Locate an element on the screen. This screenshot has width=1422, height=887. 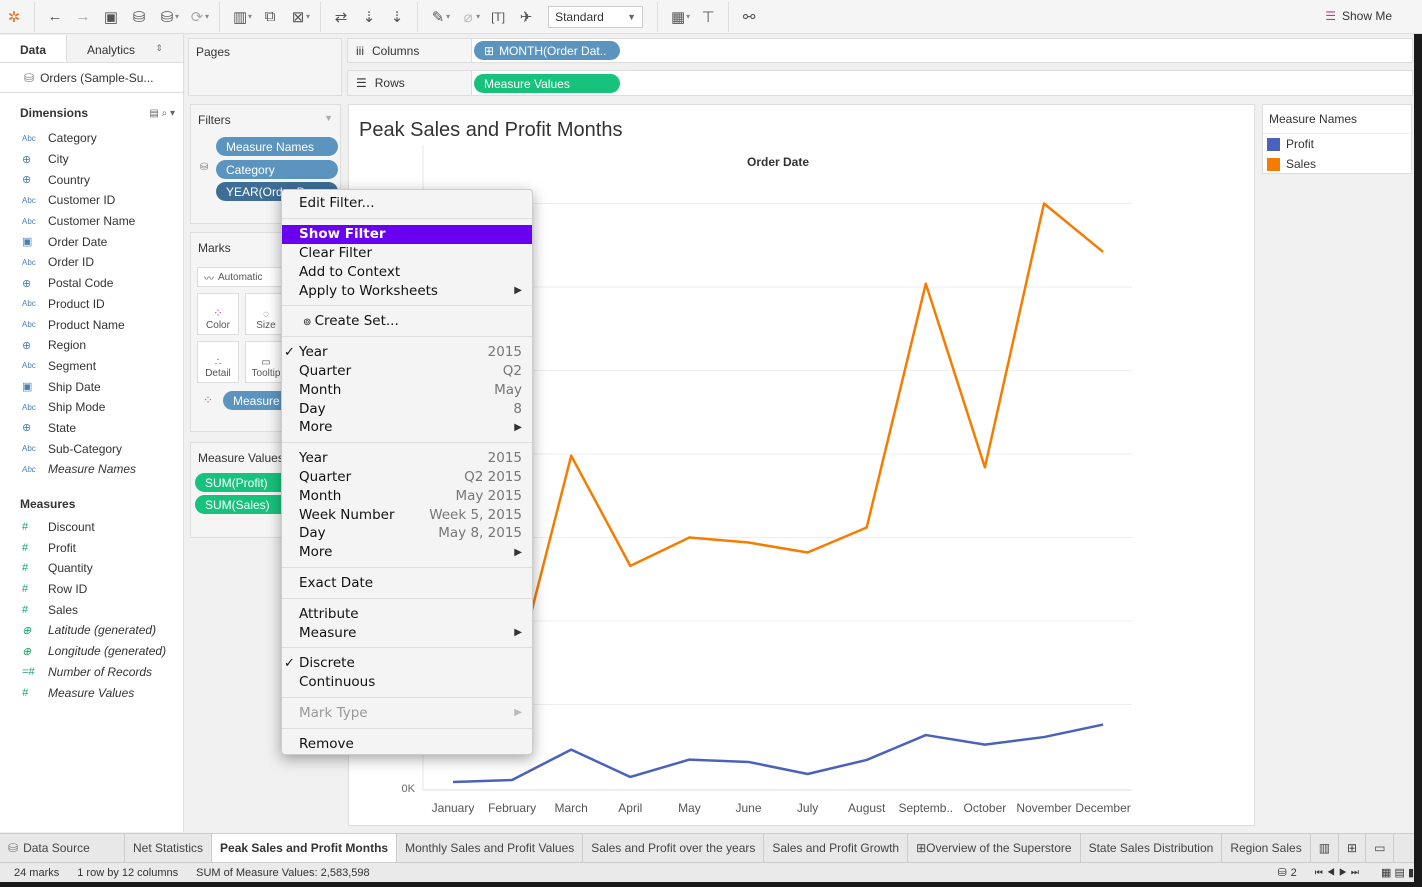
sort-descending-icon: ⇣ is located at coordinates (397, 17).